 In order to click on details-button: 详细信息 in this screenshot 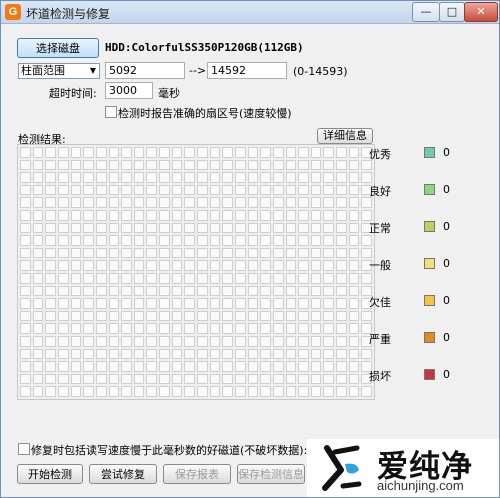, I will do `click(345, 136)`.